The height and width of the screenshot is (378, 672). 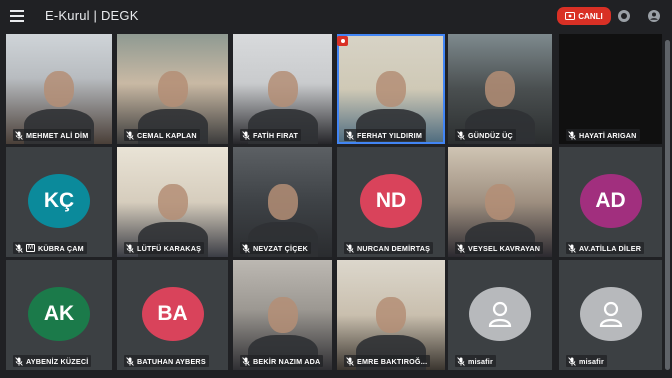 I want to click on participant-tile: BA BATUHAN AYBERS, so click(x=172, y=315).